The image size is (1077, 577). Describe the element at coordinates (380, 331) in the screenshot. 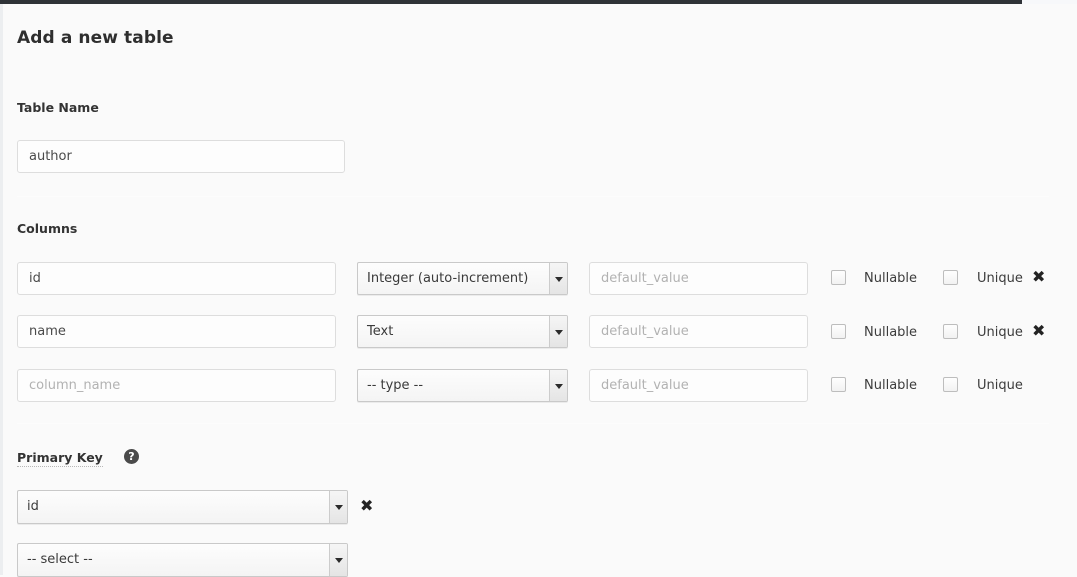

I see `column-type-value: Text` at that location.